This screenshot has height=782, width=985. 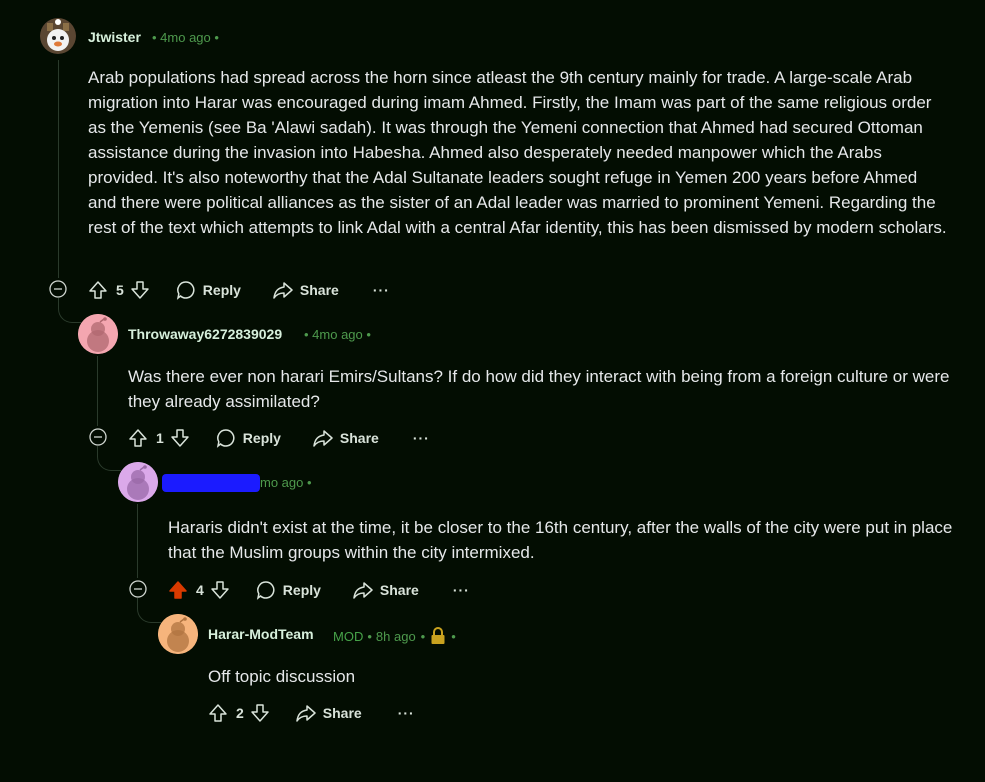 What do you see at coordinates (160, 438) in the screenshot?
I see `vote-count: 1` at bounding box center [160, 438].